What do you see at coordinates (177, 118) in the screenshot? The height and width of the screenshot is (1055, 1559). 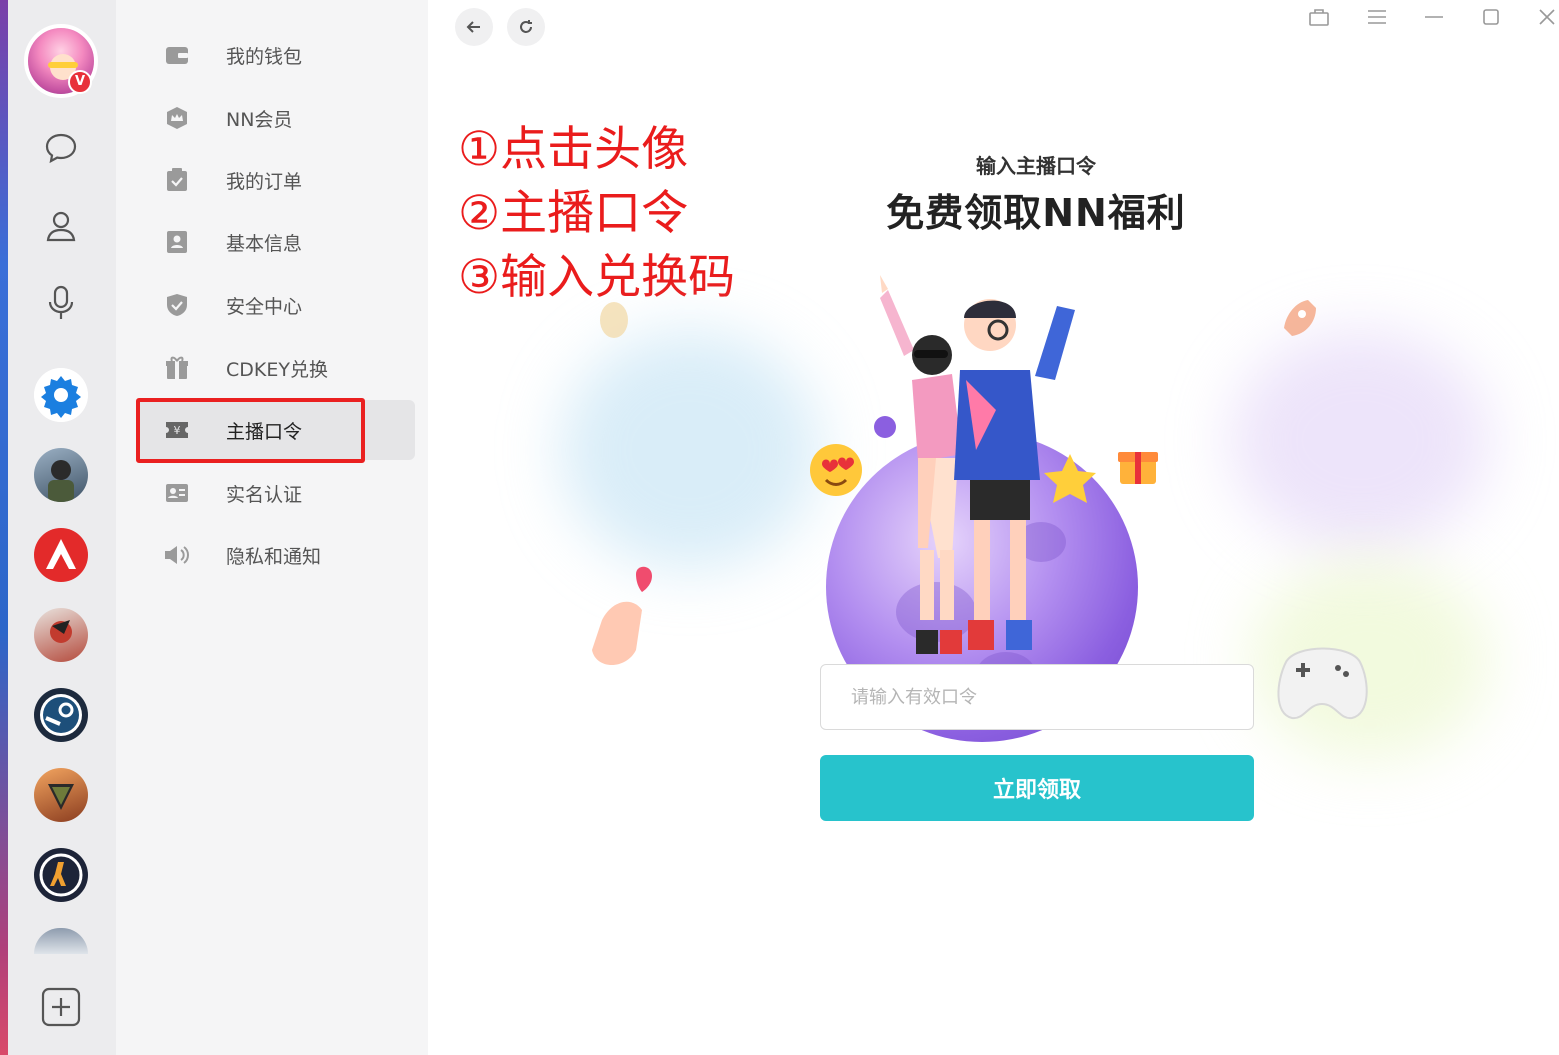 I see `crown-icon` at bounding box center [177, 118].